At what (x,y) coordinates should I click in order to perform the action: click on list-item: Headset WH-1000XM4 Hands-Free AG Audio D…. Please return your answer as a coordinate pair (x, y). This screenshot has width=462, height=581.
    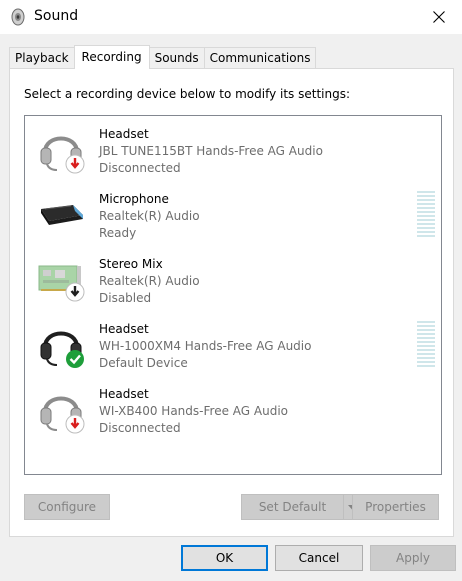
    Looking at the image, I should click on (233, 343).